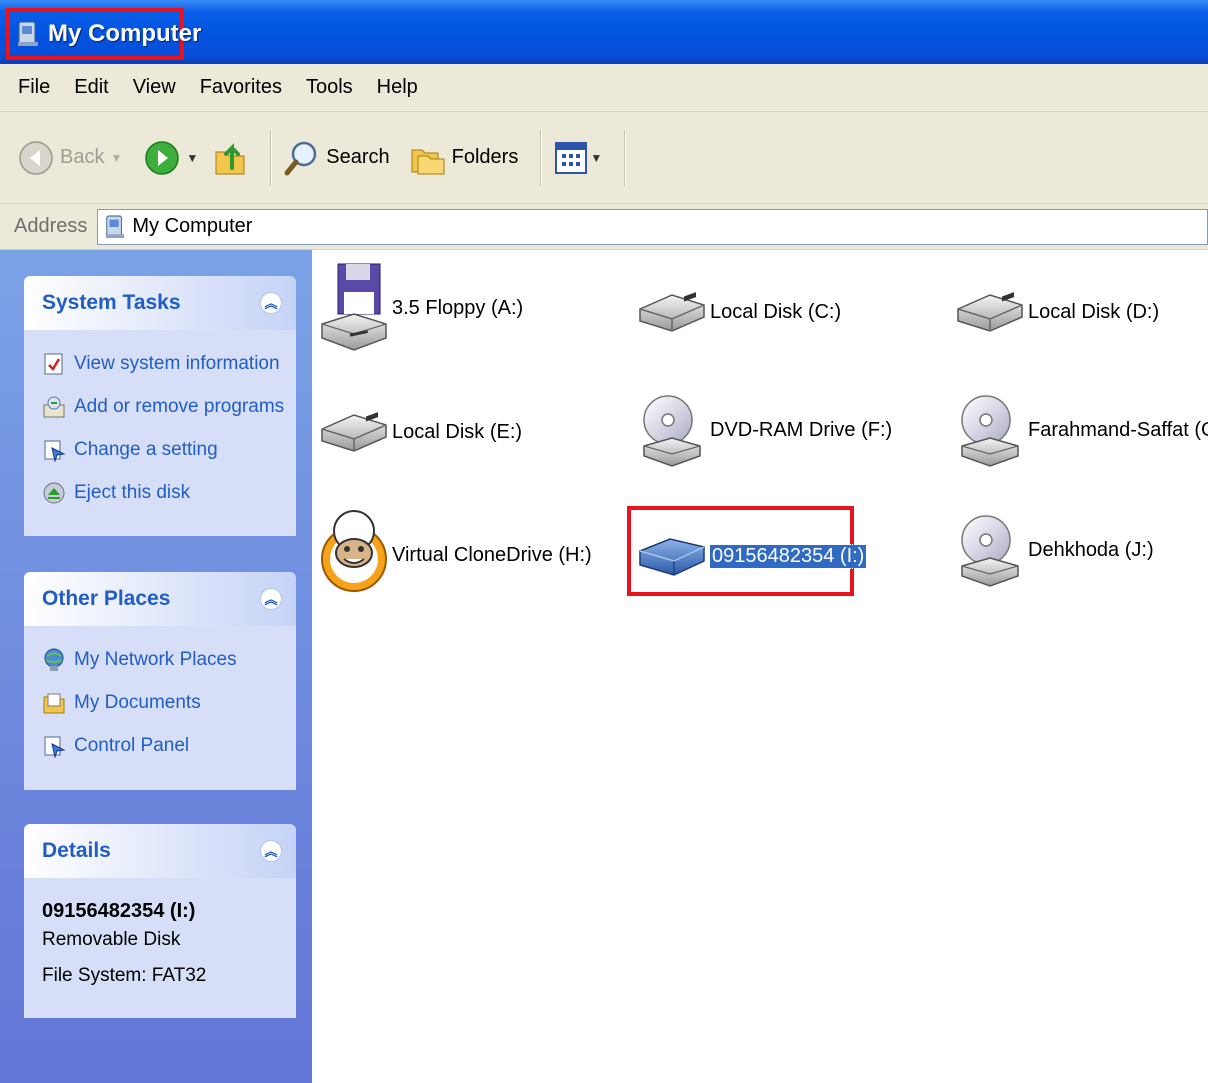 The image size is (1208, 1083). I want to click on up-folder-button, so click(230, 158).